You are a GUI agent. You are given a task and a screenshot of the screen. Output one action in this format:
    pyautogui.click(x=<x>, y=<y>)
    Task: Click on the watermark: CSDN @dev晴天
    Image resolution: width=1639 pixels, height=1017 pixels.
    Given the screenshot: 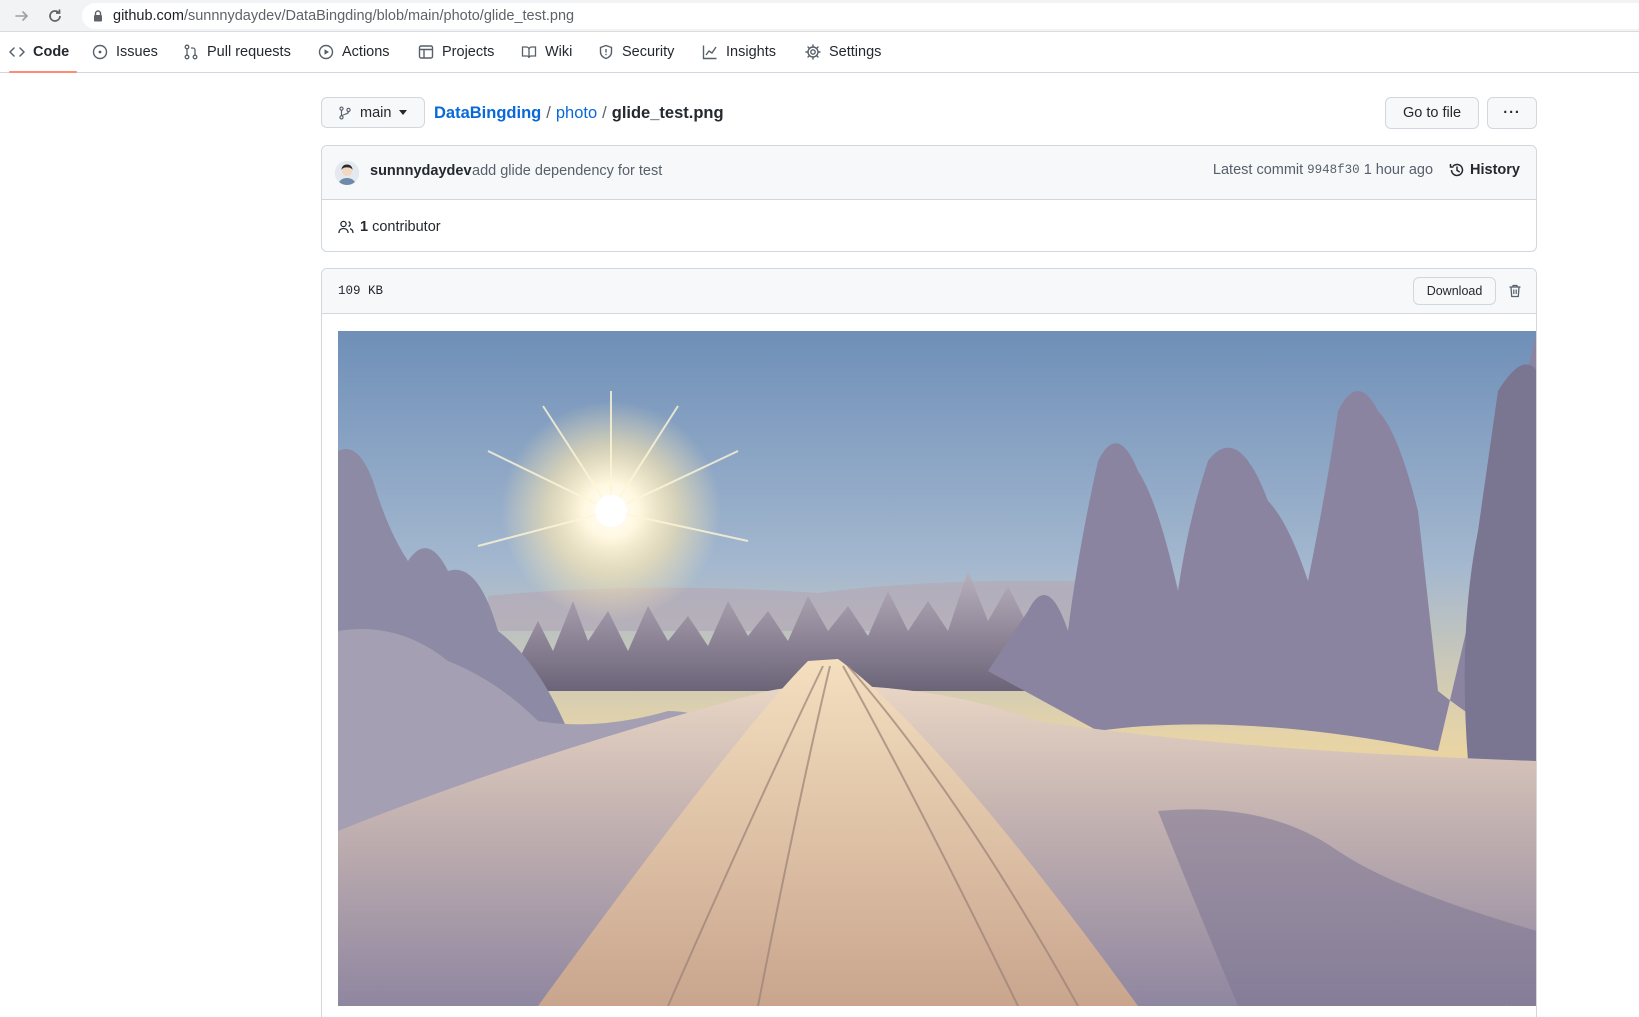 What is the action you would take?
    pyautogui.click(x=1471, y=1011)
    